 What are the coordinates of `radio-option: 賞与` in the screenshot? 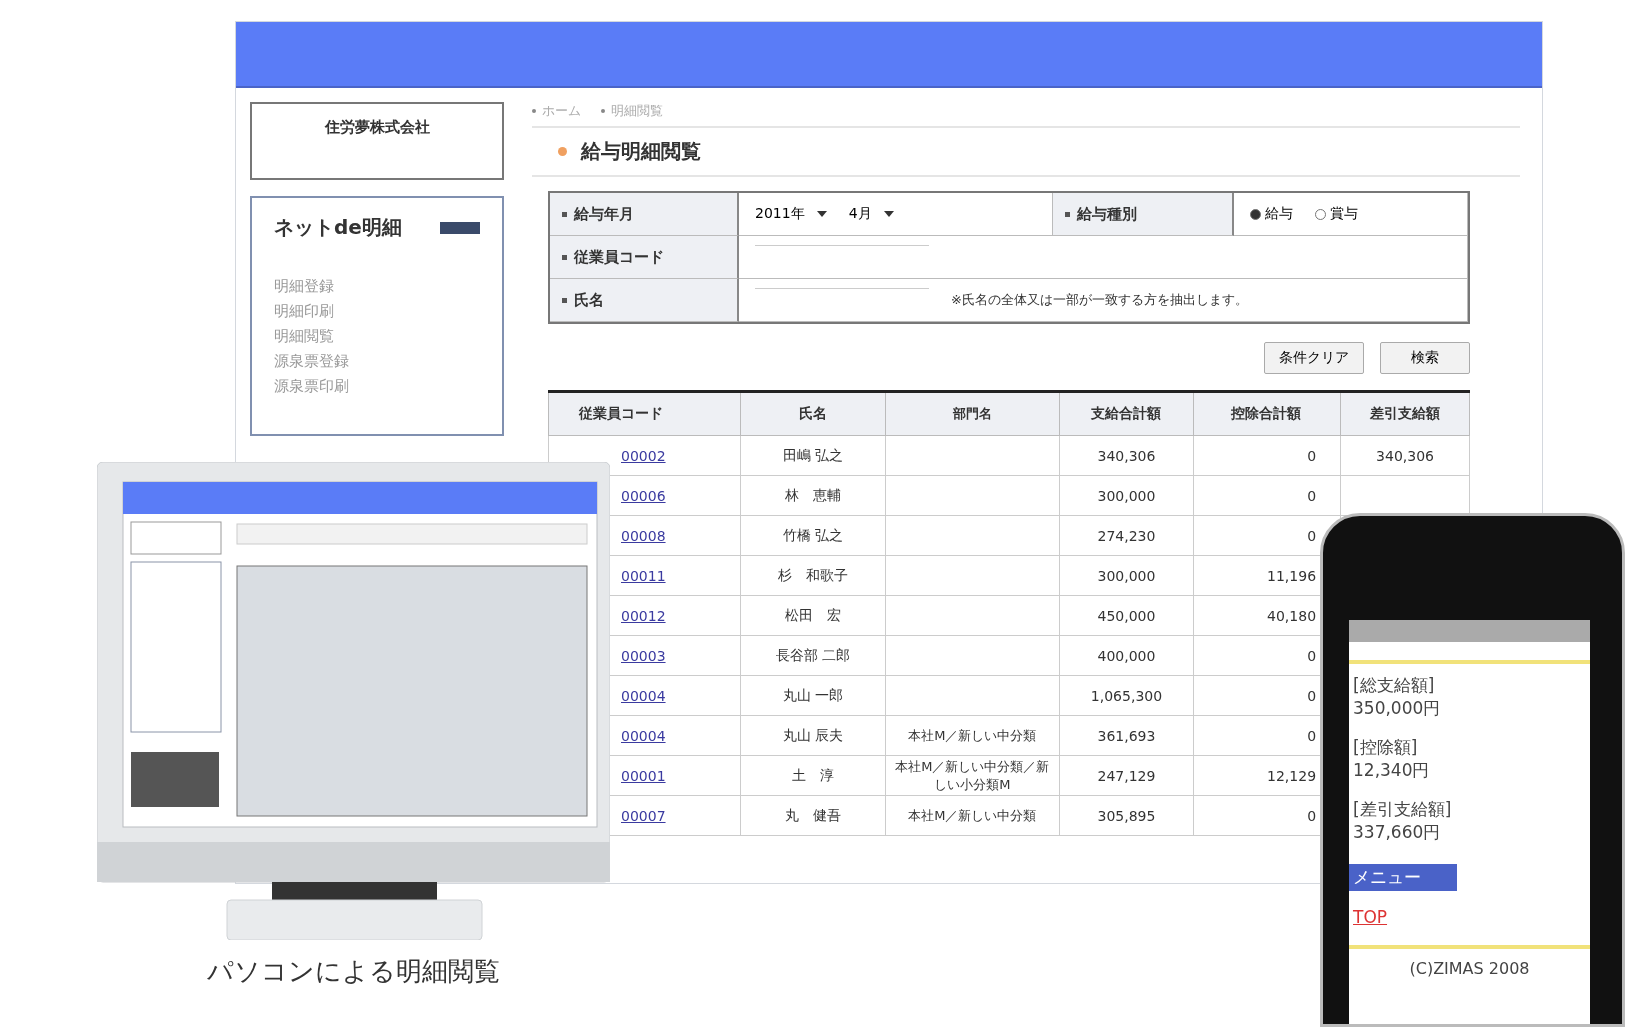 It's located at (1336, 214).